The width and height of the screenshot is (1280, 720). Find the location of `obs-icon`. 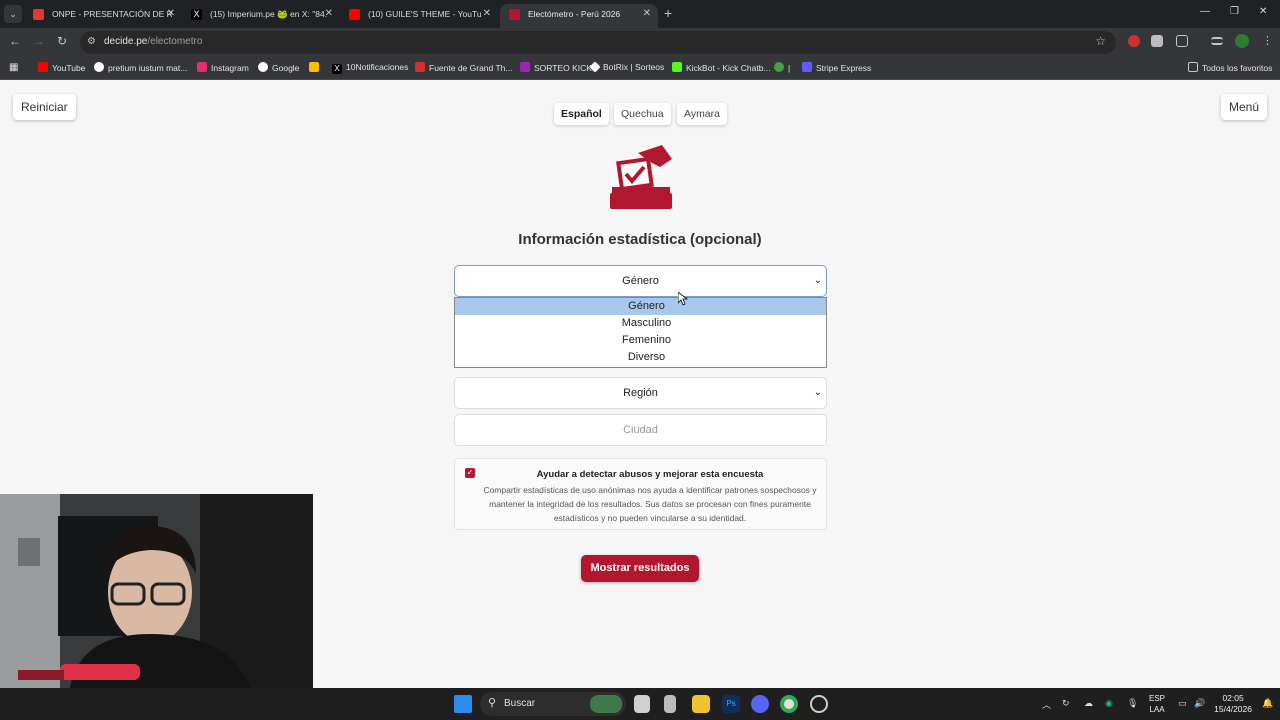

obs-icon is located at coordinates (819, 704).